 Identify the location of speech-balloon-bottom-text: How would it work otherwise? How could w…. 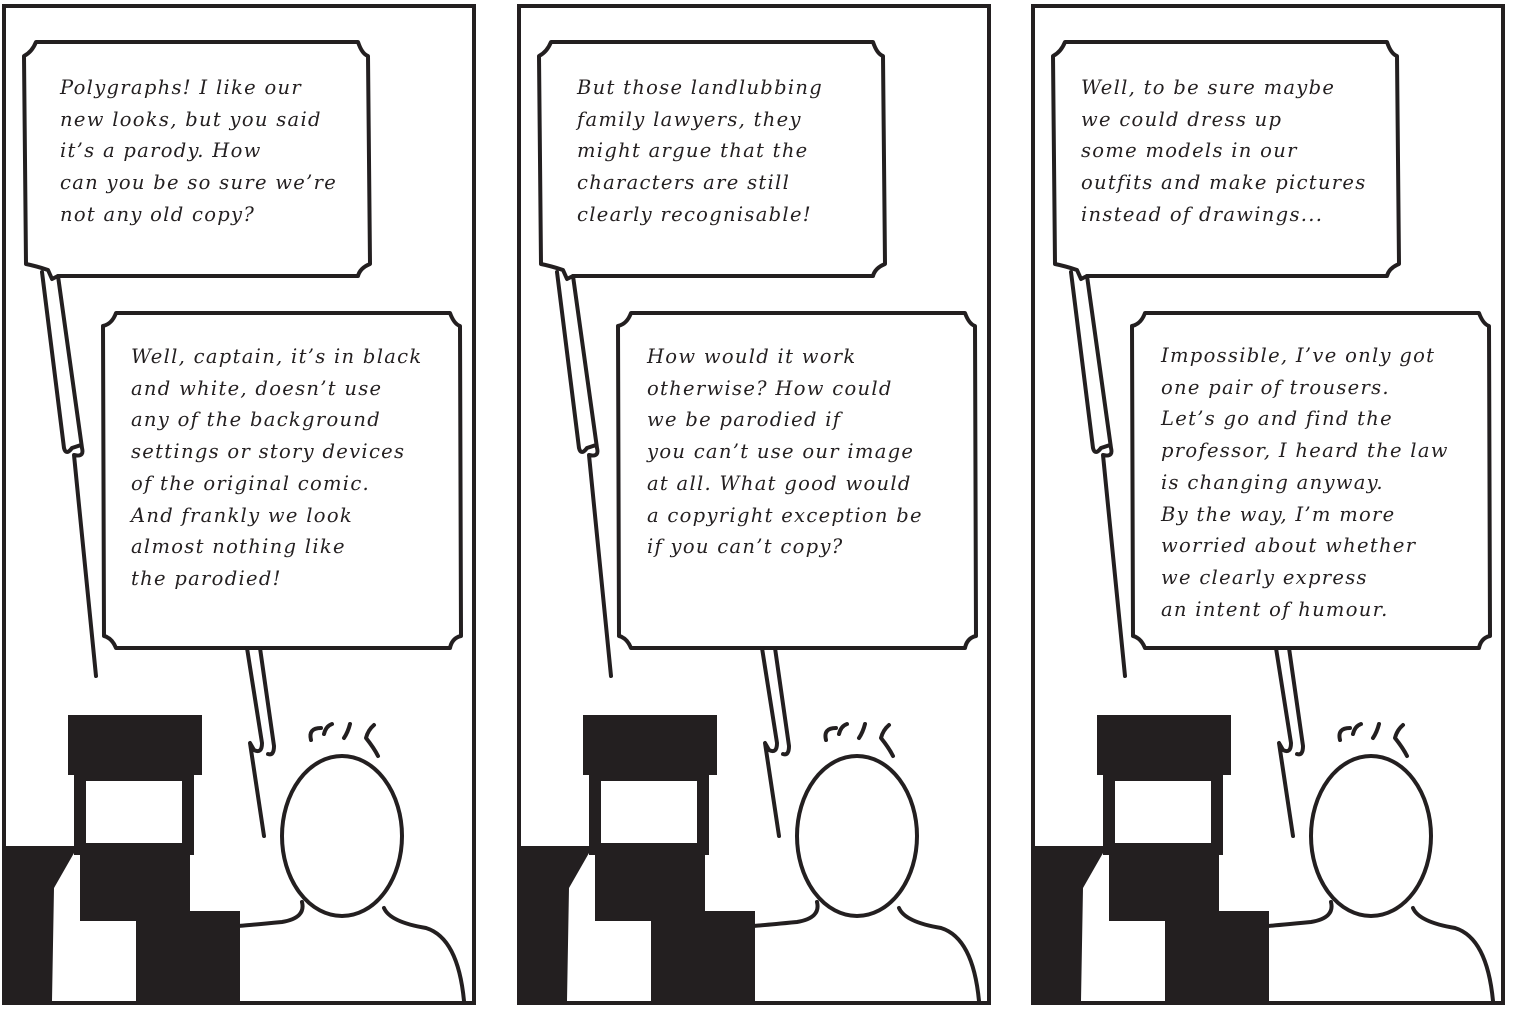
(785, 452).